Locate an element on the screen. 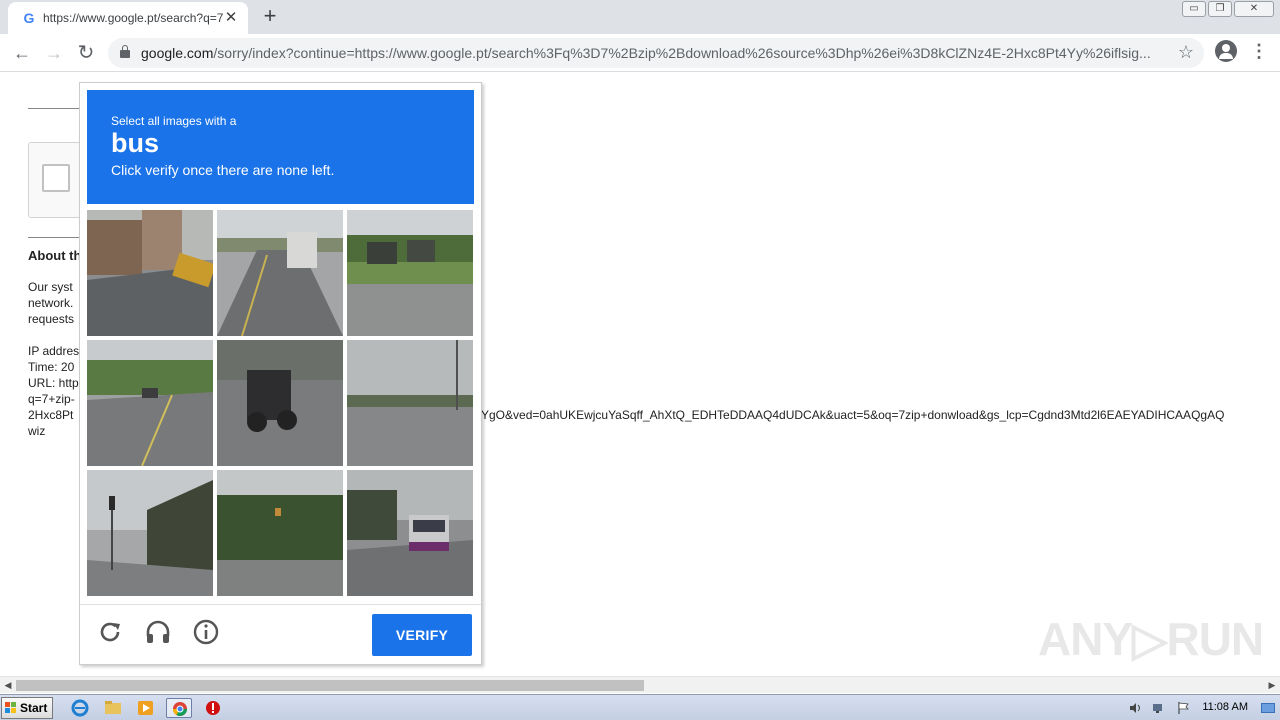 The width and height of the screenshot is (1280, 720). show-desktop-icon is located at coordinates (1268, 708).